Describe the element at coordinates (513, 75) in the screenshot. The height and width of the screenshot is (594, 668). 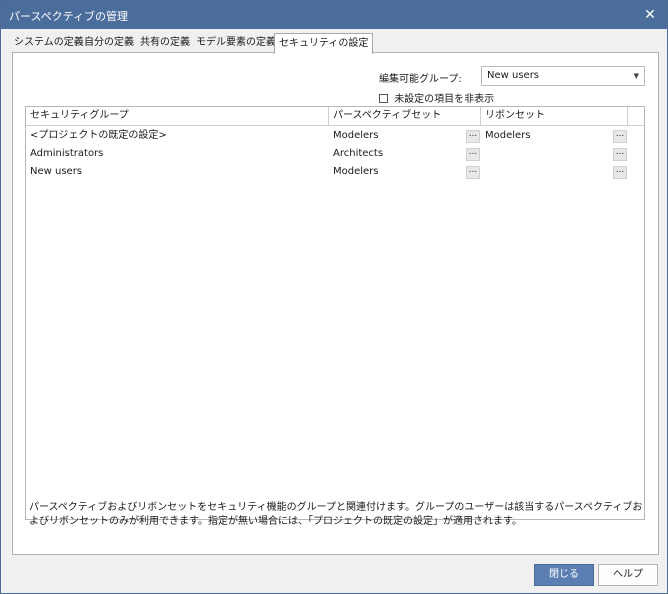
I see `editable-group-value: New users` at that location.